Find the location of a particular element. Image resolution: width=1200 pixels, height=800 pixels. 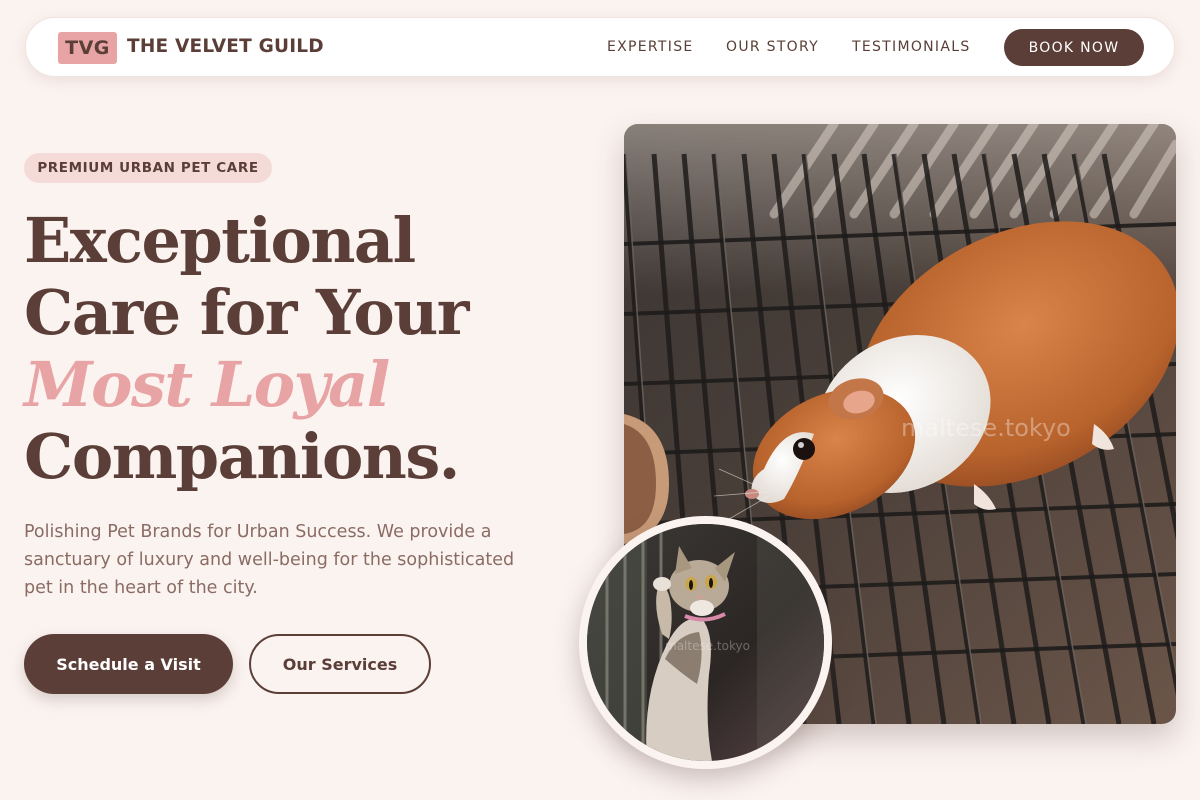

kitten-watermark: maltese.tokyo is located at coordinates (707, 646).